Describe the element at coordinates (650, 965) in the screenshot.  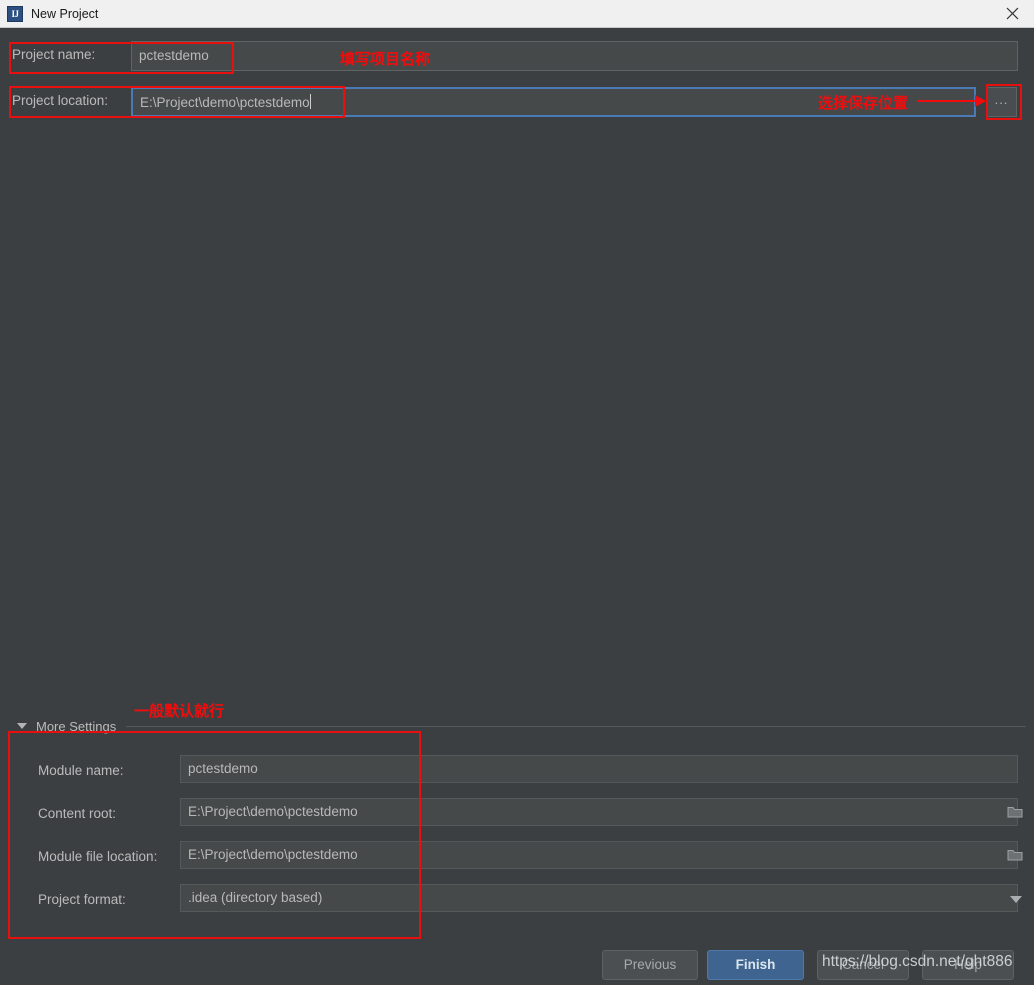
I see `previous-button: Previous` at that location.